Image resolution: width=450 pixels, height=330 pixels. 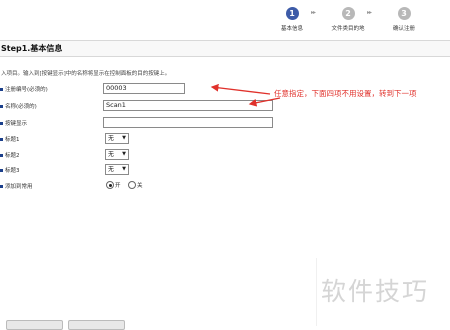 I want to click on step-1-number: 1, so click(x=292, y=13).